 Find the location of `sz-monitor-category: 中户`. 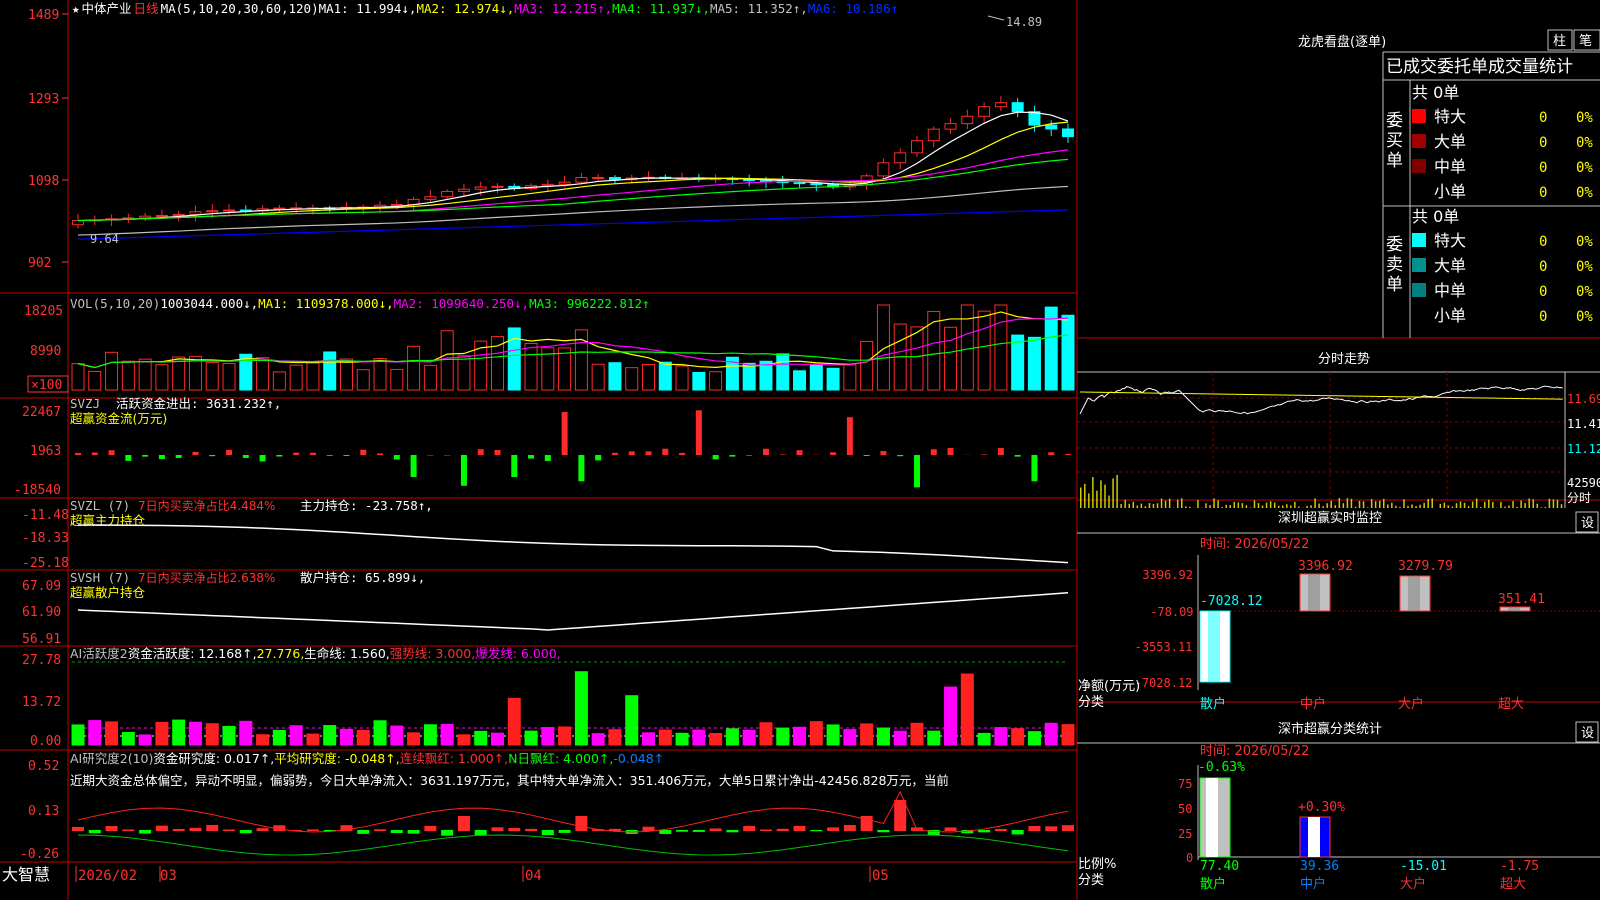

sz-monitor-category: 中户 is located at coordinates (1313, 704).